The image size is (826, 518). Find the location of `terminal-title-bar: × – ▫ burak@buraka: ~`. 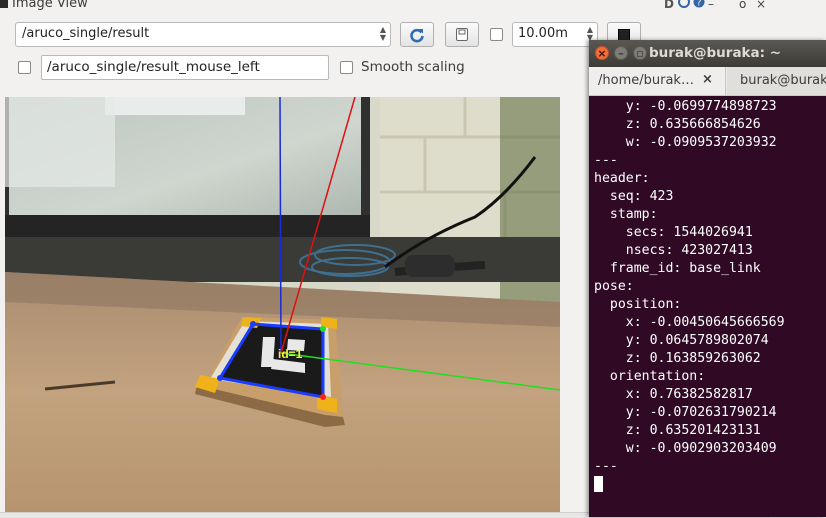

terminal-title-bar: × – ▫ burak@buraka: ~ is located at coordinates (707, 53).